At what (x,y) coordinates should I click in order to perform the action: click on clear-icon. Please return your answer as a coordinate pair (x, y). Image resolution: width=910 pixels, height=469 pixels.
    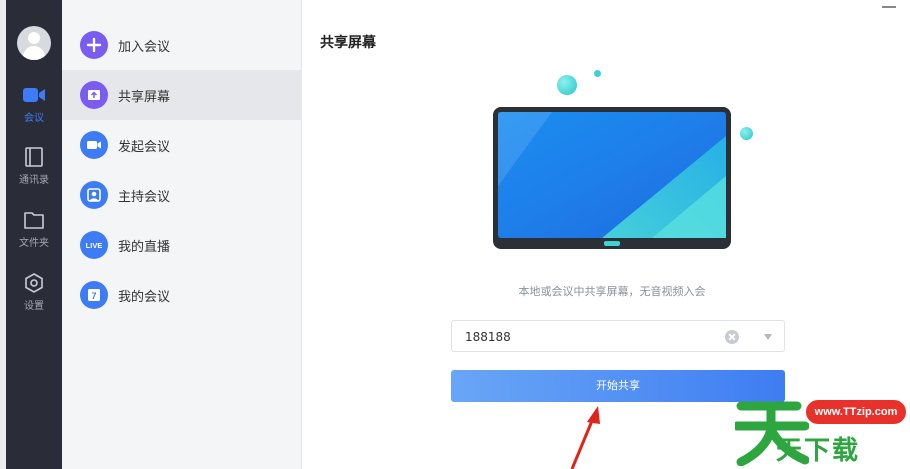
    Looking at the image, I should click on (732, 337).